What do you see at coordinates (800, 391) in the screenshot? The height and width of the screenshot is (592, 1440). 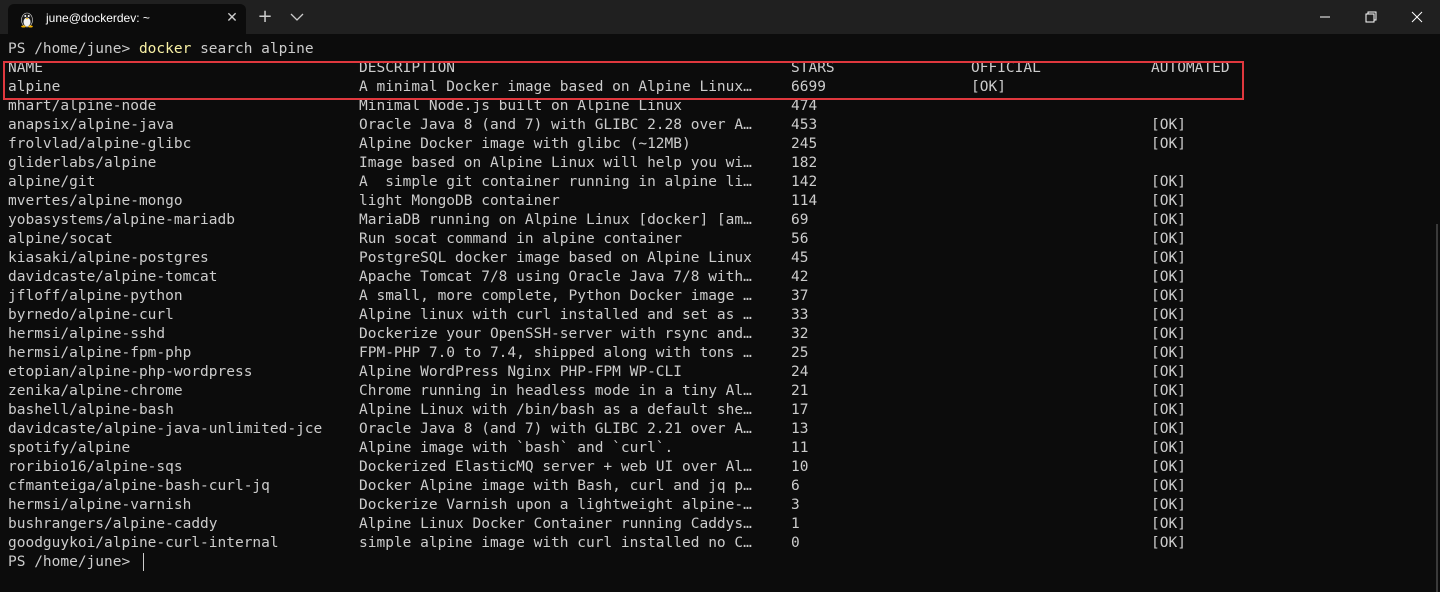 I see `row-stars: 21` at bounding box center [800, 391].